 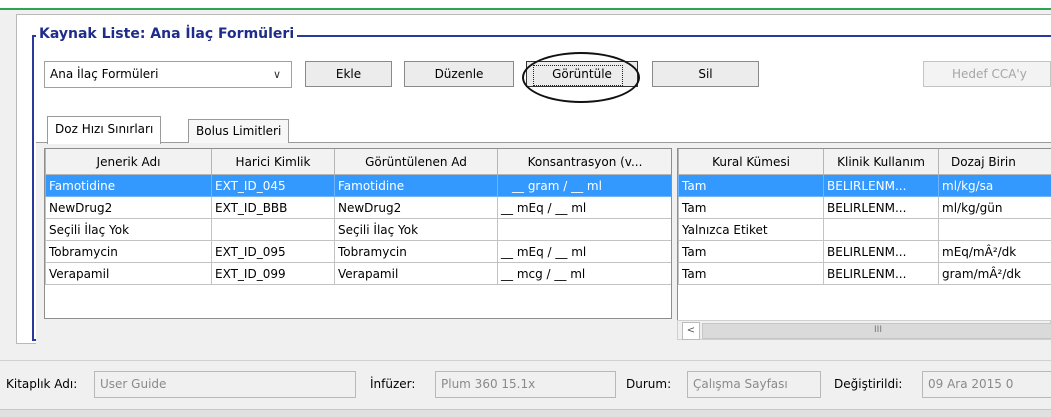 What do you see at coordinates (273, 207) in the screenshot?
I see `cell-external-id: EXT_ID_BBB` at bounding box center [273, 207].